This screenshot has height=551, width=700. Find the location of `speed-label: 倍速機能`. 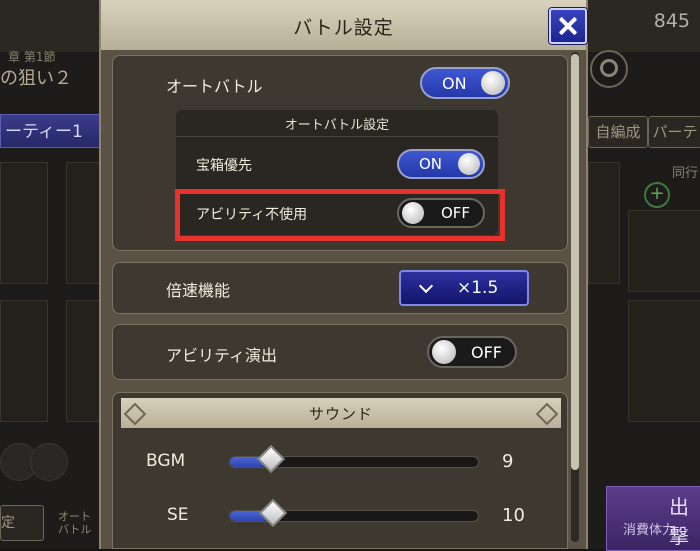

speed-label: 倍速機能 is located at coordinates (198, 290).